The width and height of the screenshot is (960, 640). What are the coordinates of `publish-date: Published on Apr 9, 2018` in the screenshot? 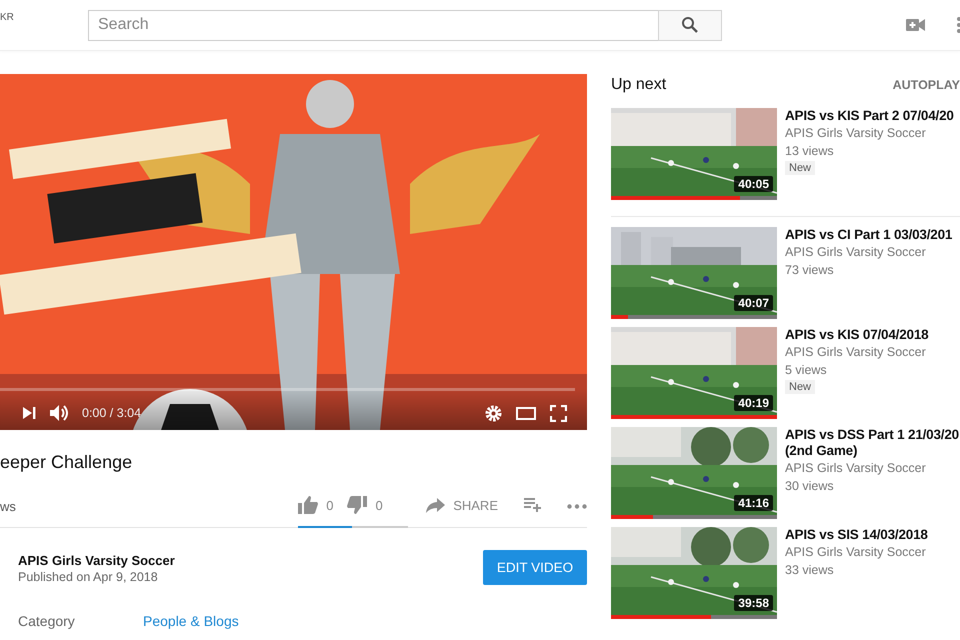 It's located at (88, 577).